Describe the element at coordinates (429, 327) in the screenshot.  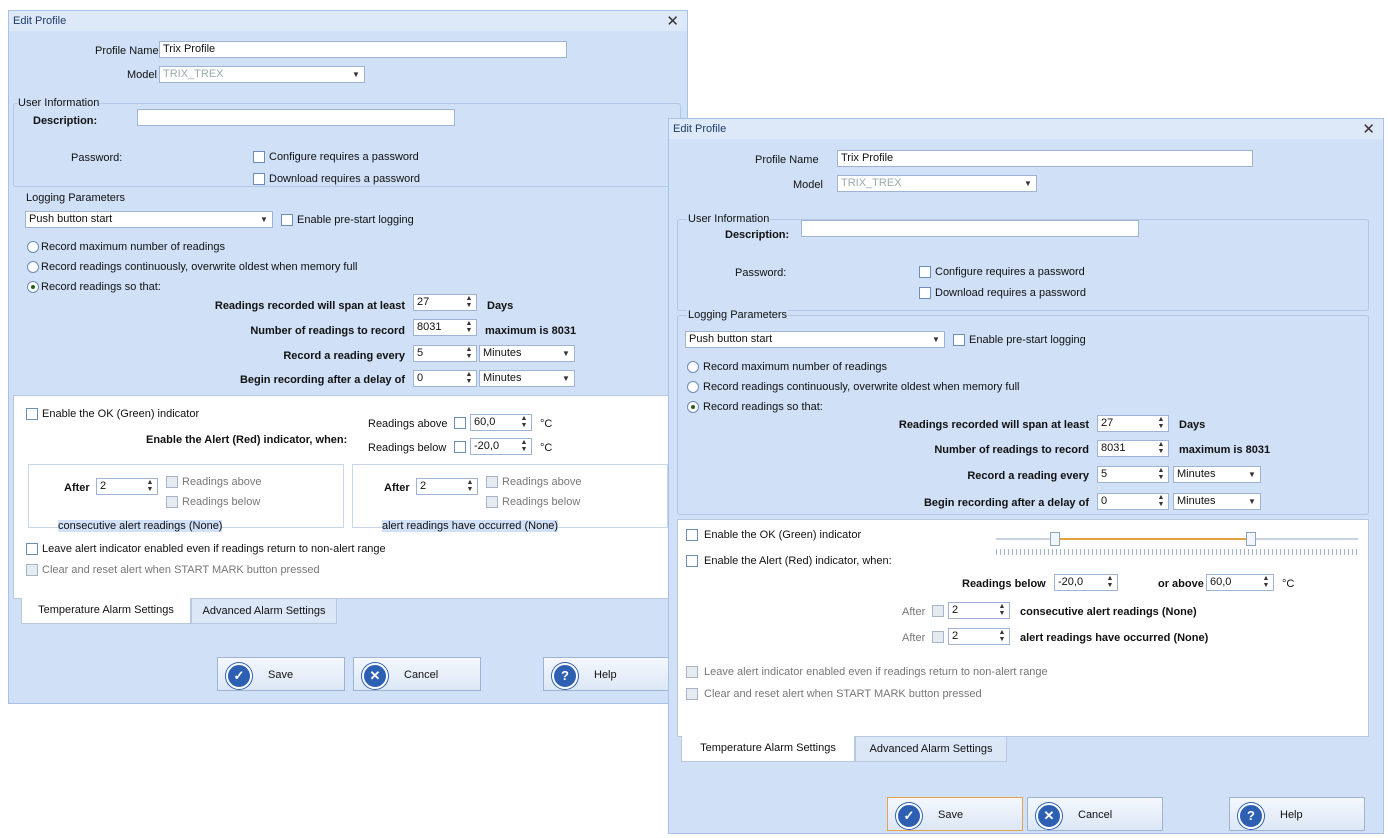
I see `num-readings-value: 8031` at that location.